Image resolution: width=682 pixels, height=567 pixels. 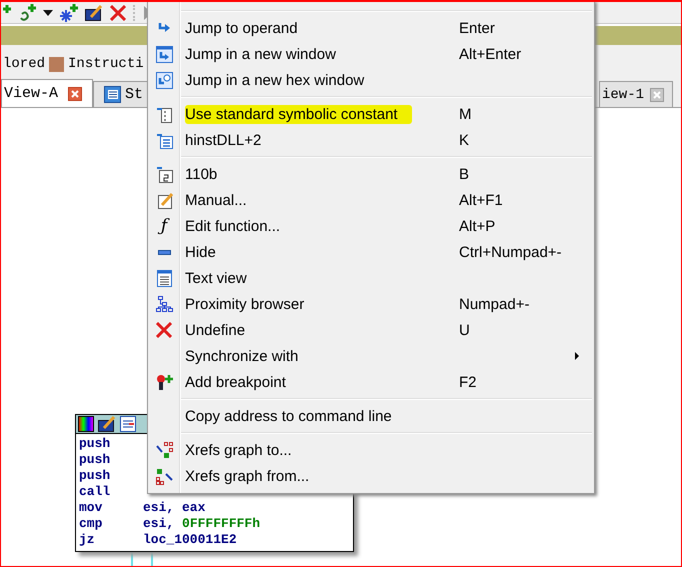 What do you see at coordinates (481, 200) in the screenshot?
I see `shortcut-text: Alt+F1` at bounding box center [481, 200].